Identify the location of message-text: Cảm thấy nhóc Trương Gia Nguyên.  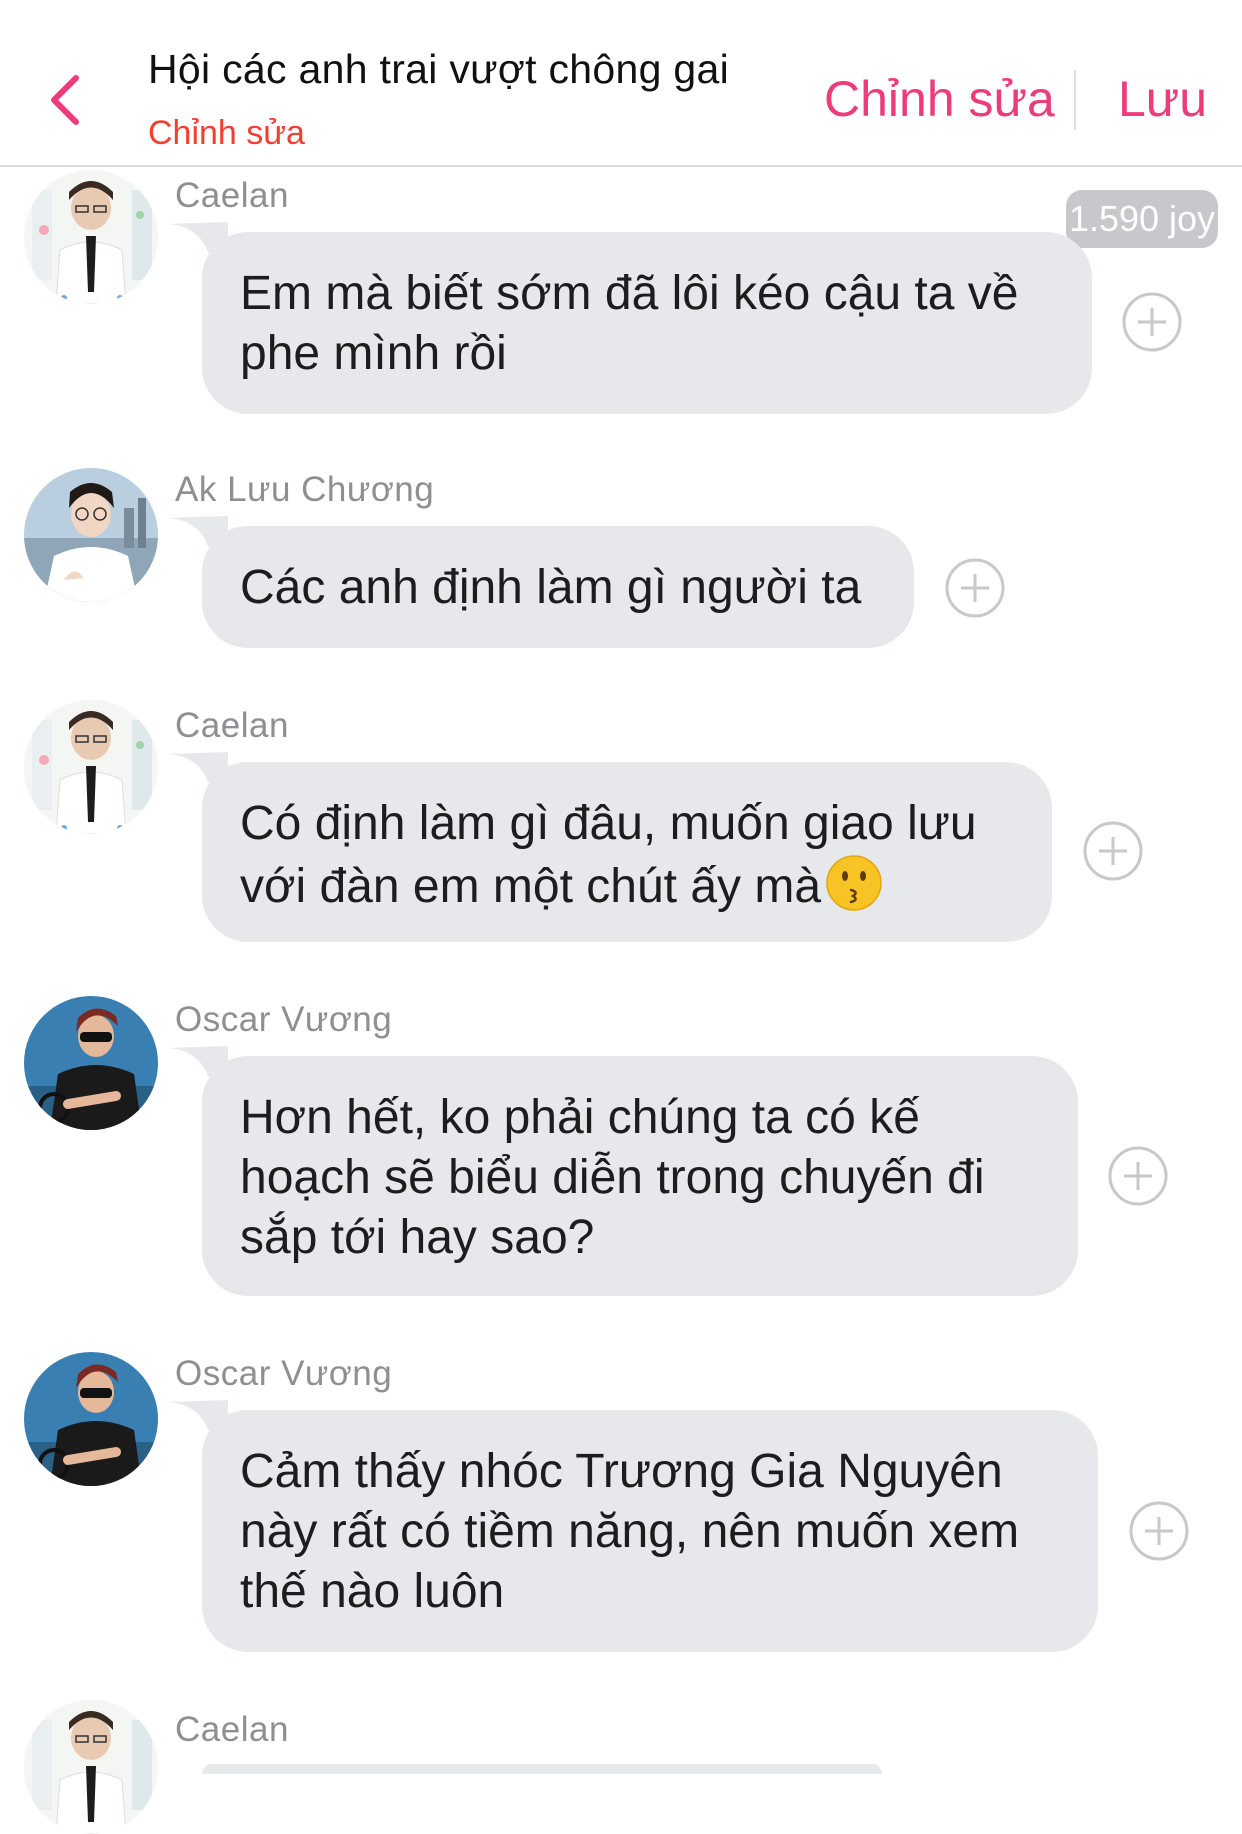
(621, 1471).